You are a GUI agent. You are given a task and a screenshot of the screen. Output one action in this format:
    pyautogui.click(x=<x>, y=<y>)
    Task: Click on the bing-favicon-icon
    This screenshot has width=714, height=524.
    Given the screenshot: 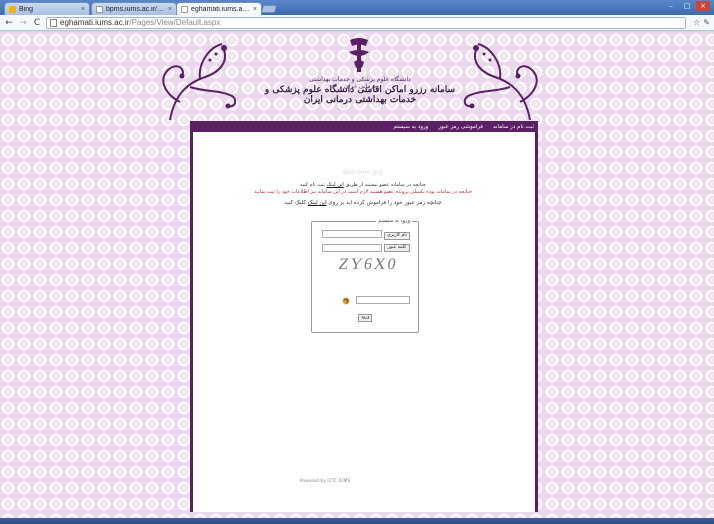 What is the action you would take?
    pyautogui.click(x=12, y=9)
    